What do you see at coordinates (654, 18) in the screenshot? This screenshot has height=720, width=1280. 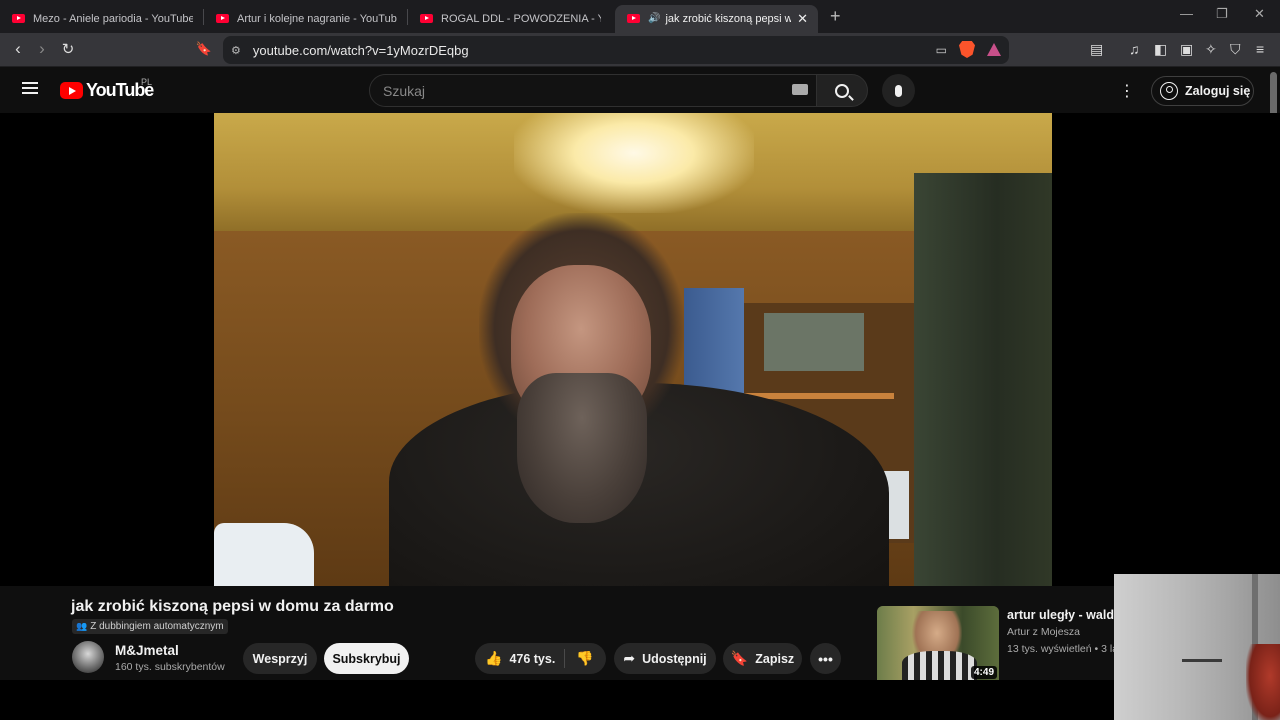 I see `speaker-icon: 🔊` at bounding box center [654, 18].